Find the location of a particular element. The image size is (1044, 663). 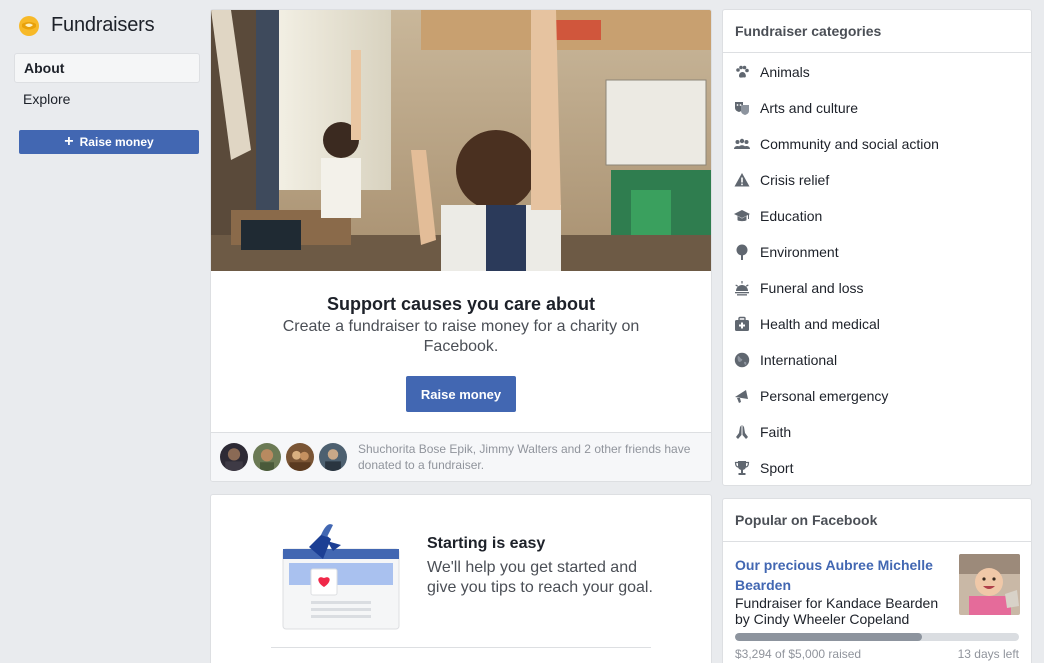

divider is located at coordinates (461, 647).